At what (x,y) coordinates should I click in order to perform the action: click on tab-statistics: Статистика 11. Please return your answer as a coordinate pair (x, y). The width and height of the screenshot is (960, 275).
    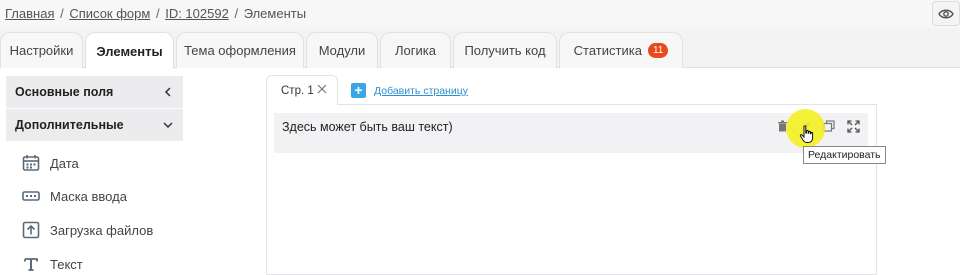
    Looking at the image, I should click on (621, 50).